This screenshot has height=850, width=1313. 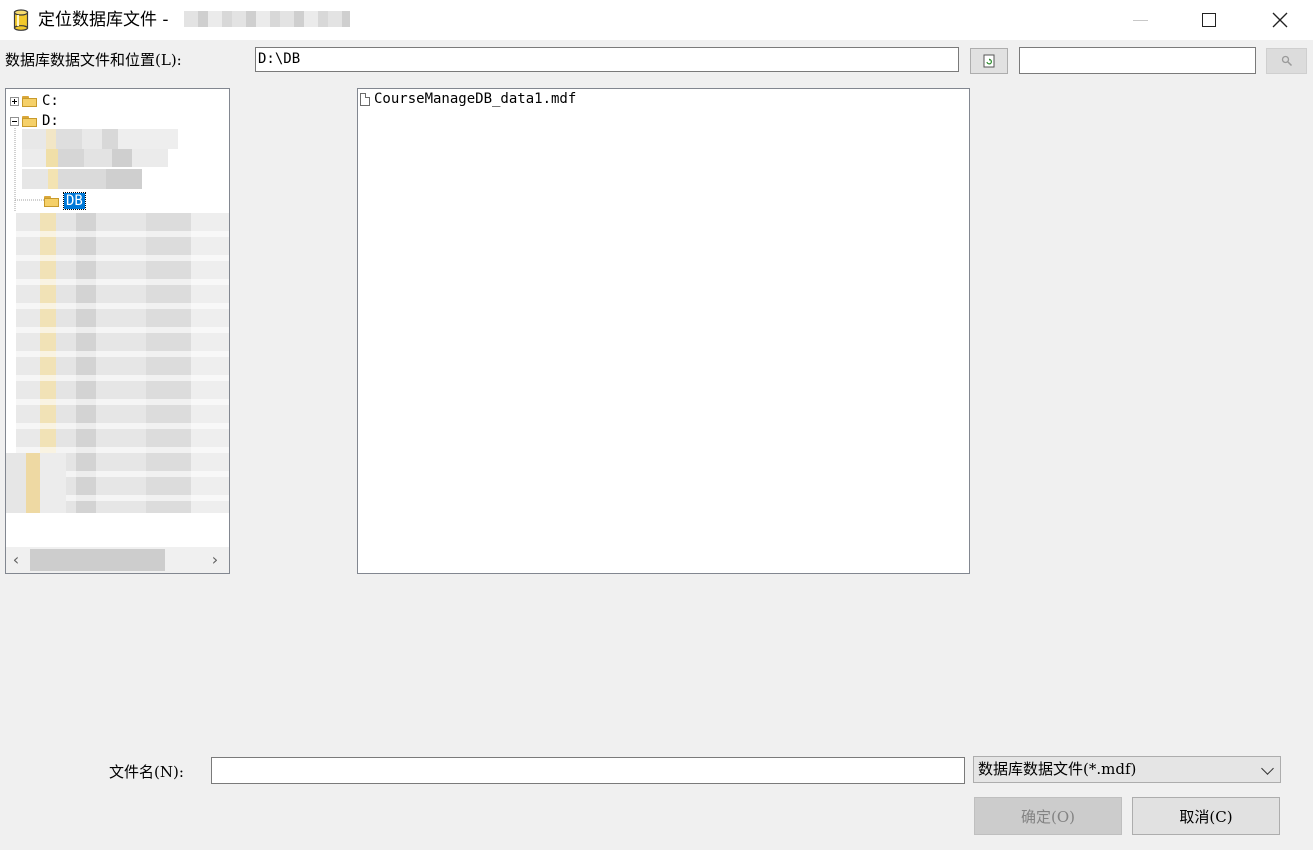 I want to click on tree-node-label-selected: DB, so click(x=74, y=201).